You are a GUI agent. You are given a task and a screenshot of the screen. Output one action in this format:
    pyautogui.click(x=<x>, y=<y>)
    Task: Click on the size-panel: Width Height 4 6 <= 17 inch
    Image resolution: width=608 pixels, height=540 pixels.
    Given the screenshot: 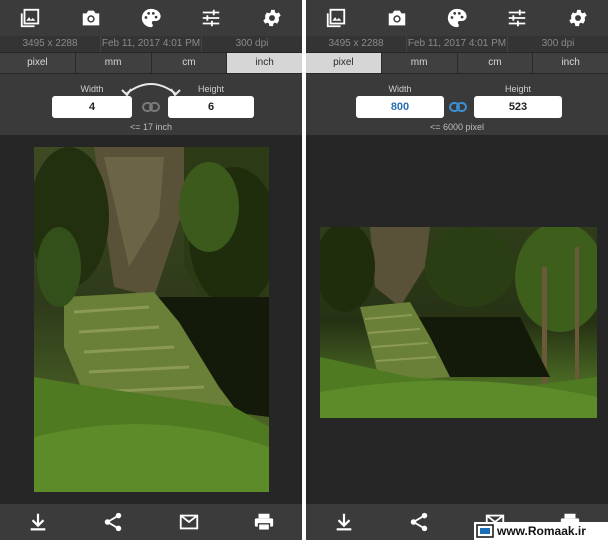 What is the action you would take?
    pyautogui.click(x=151, y=104)
    